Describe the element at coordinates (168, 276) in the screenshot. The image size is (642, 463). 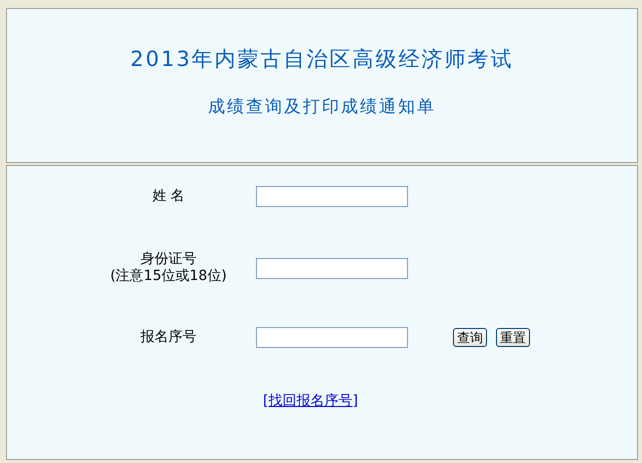
I see `field-note: (注意15位或18位)` at that location.